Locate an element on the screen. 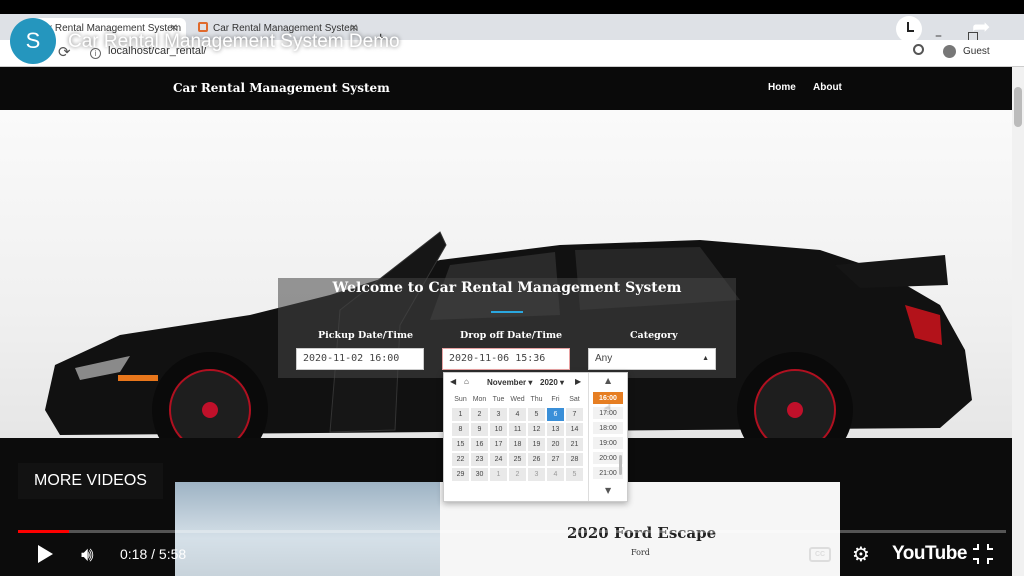  calendar-day: 28 is located at coordinates (574, 459).